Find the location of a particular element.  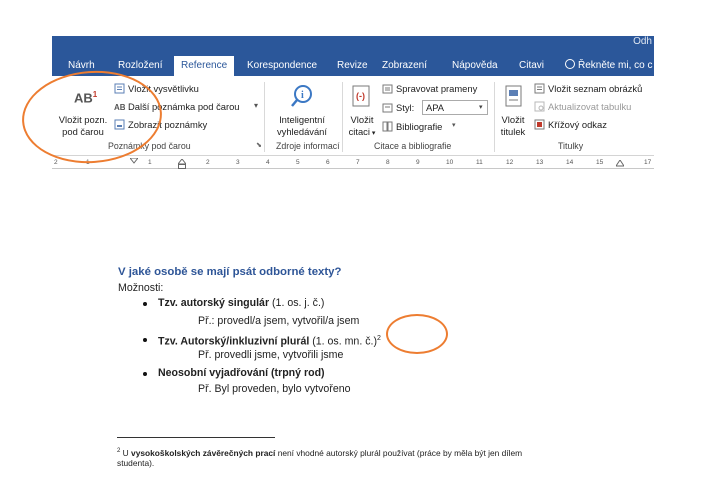

footnote-icon: AB1 is located at coordinates (85, 97).